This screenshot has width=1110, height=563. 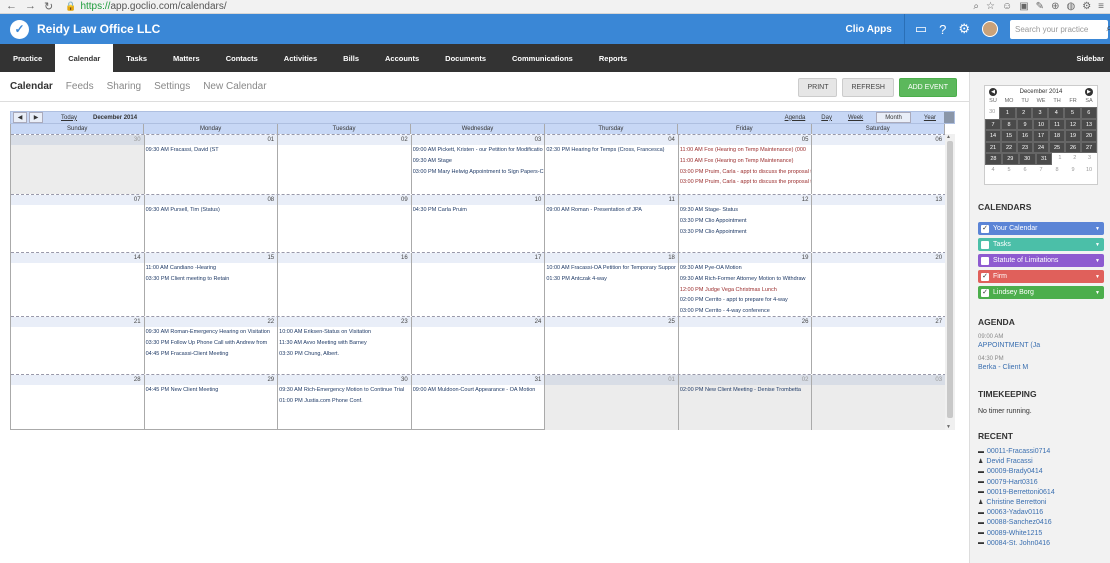 What do you see at coordinates (1009, 136) in the screenshot?
I see `mini-day: 15` at bounding box center [1009, 136].